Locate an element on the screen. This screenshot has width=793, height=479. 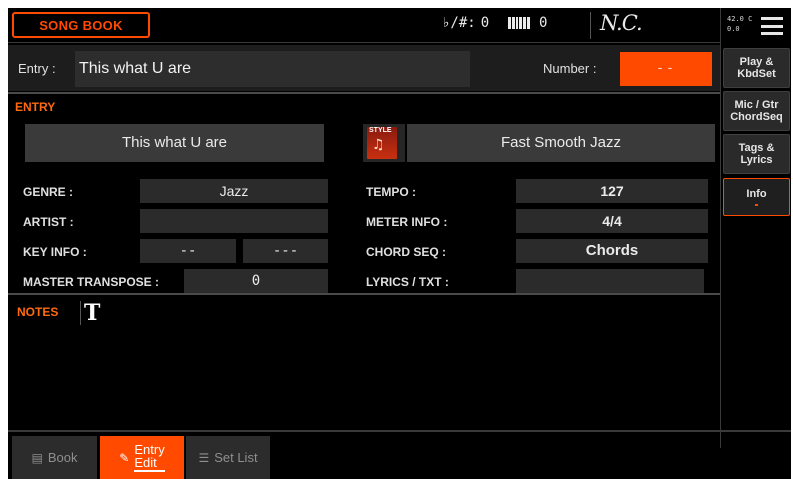
transpose-symbol: ♭/#: is located at coordinates (459, 23).